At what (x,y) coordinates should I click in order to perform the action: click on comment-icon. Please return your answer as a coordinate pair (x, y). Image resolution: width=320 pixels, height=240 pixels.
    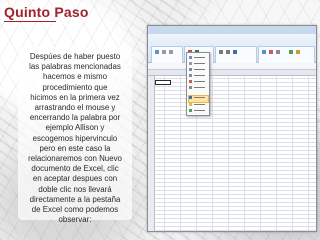
    Looking at the image, I should click on (190, 104).